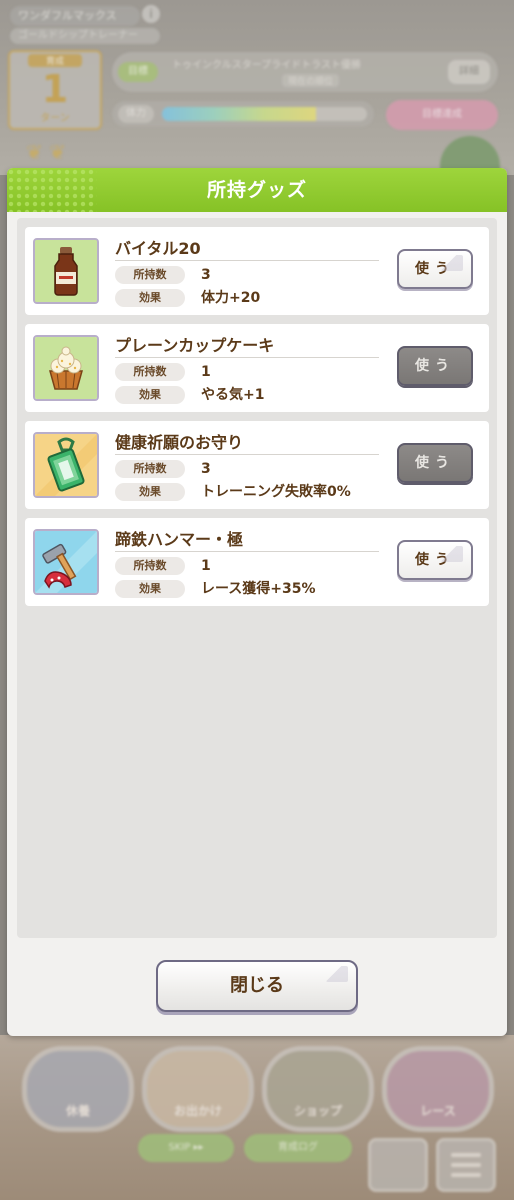 This screenshot has width=514, height=1200. I want to click on item-card-cupcake: プレーンカップケーキ 所持数 1 効果 やる気+1 使う, so click(257, 368).